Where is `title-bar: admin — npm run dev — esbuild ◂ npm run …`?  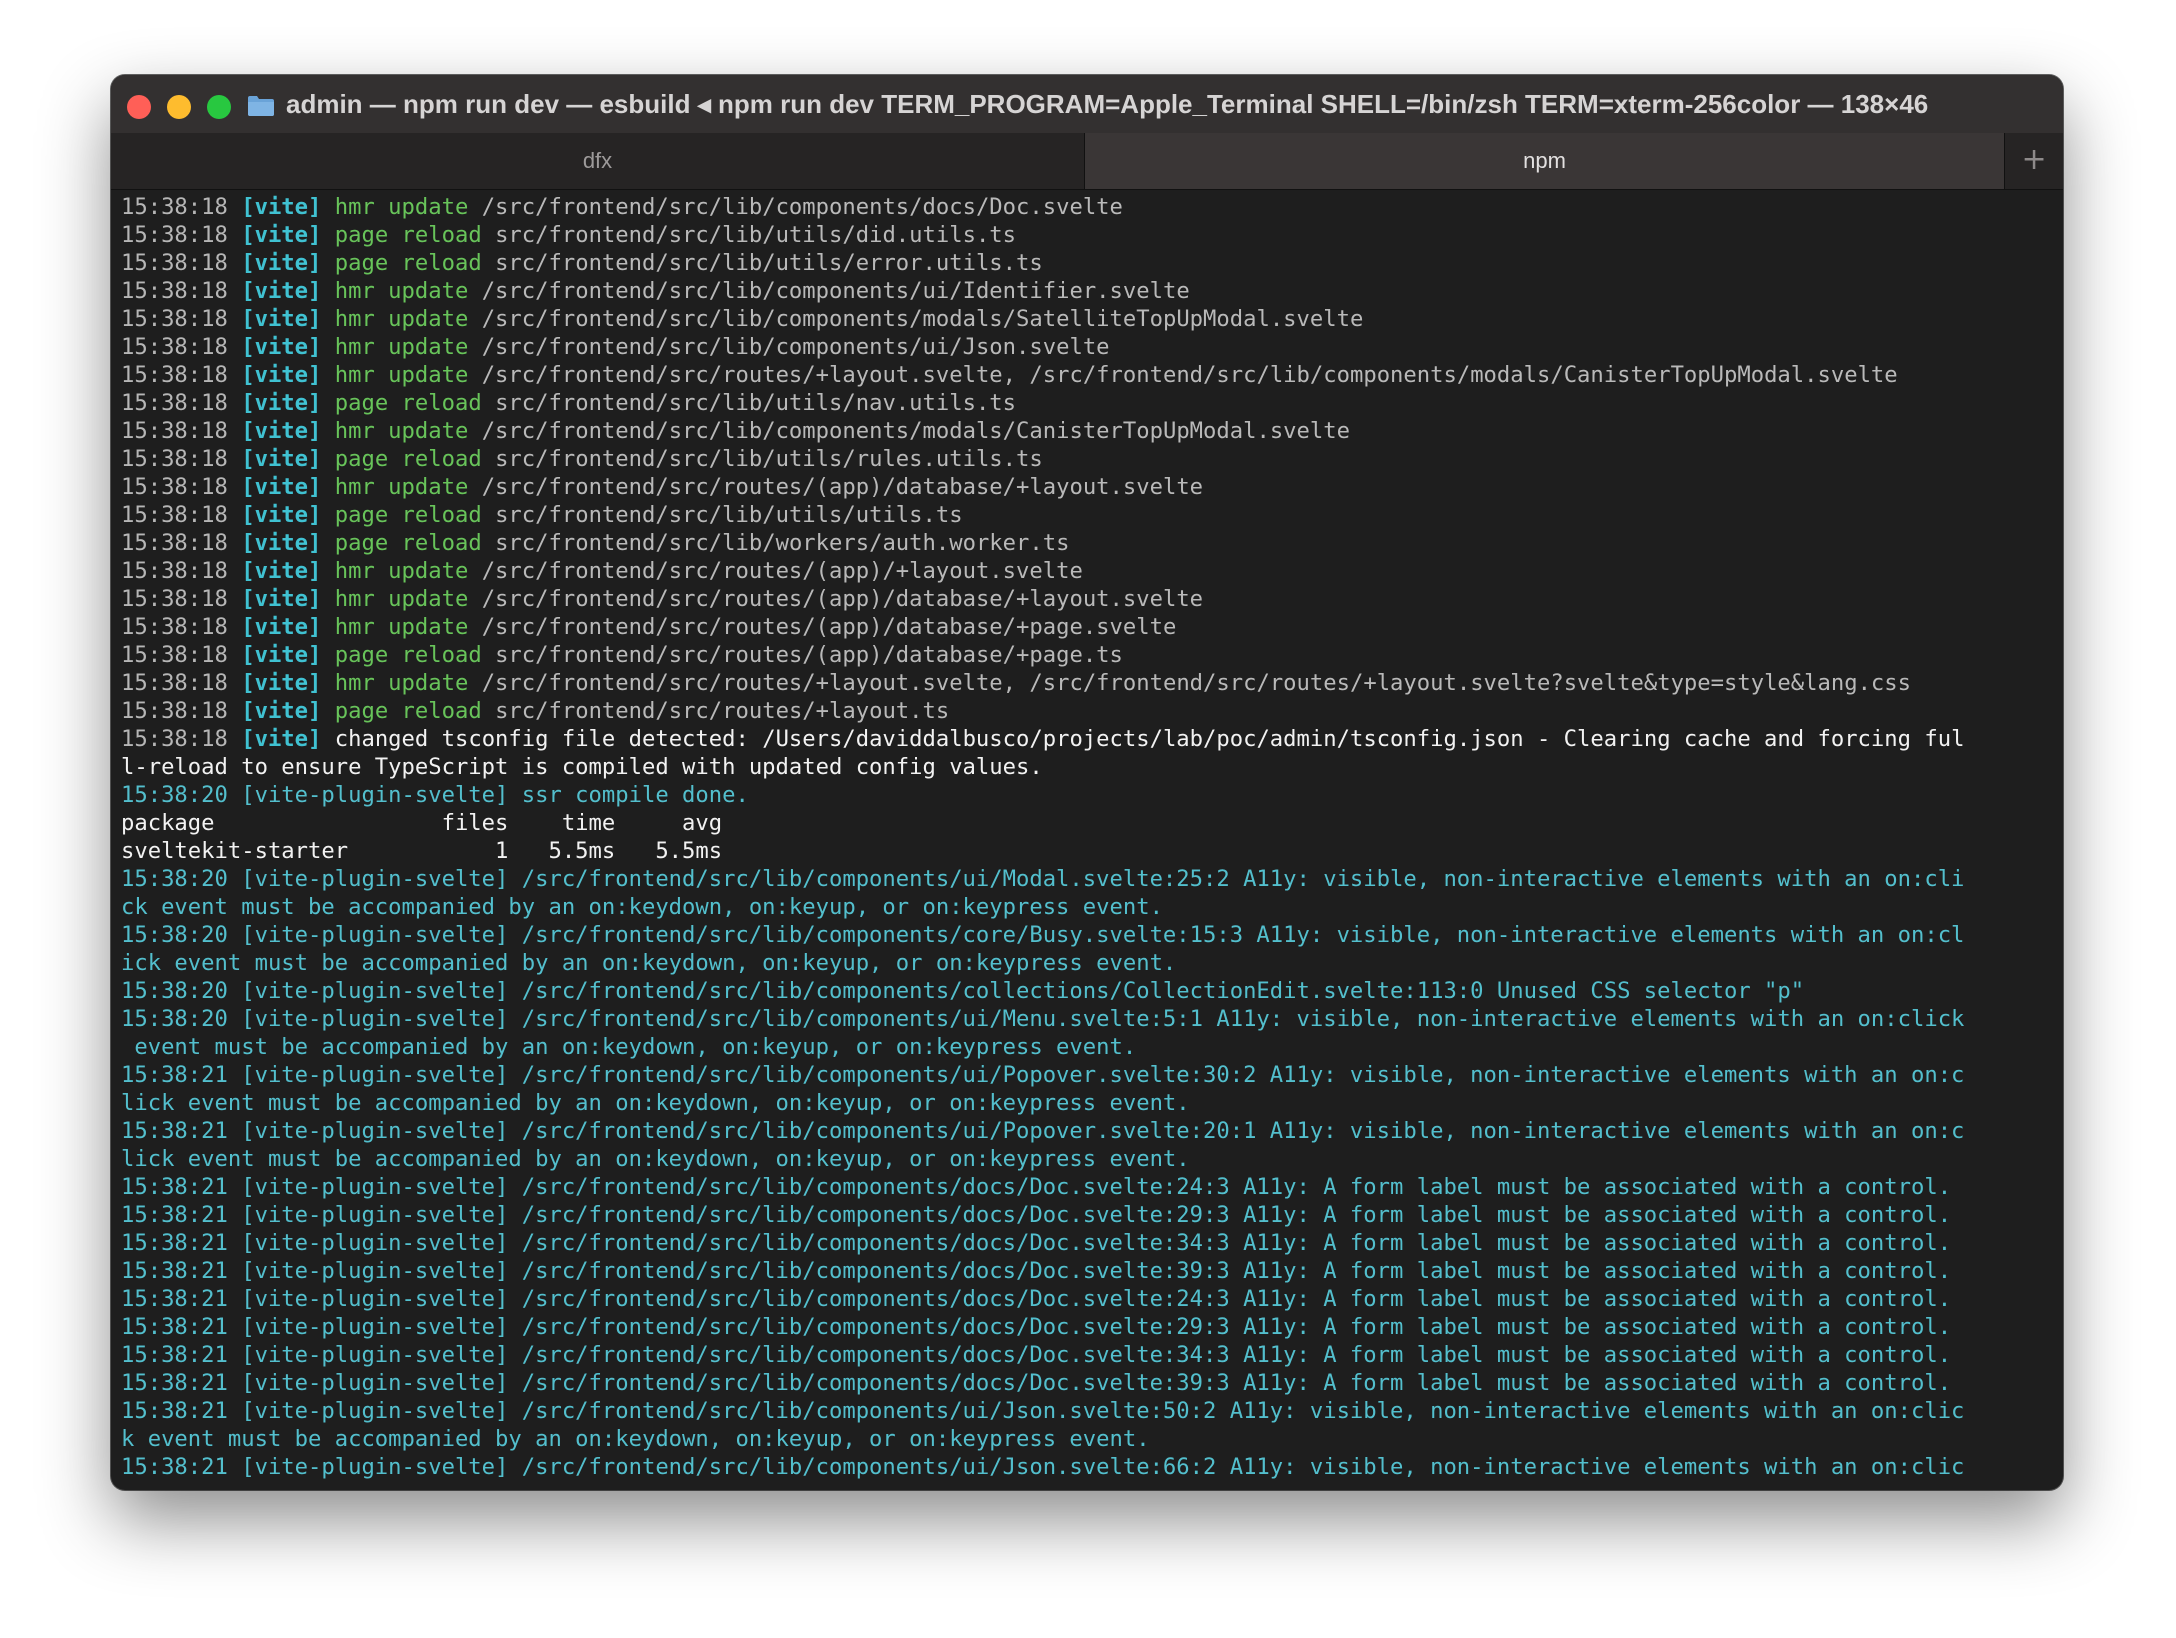 title-bar: admin — npm run dev — esbuild ◂ npm run … is located at coordinates (1087, 104).